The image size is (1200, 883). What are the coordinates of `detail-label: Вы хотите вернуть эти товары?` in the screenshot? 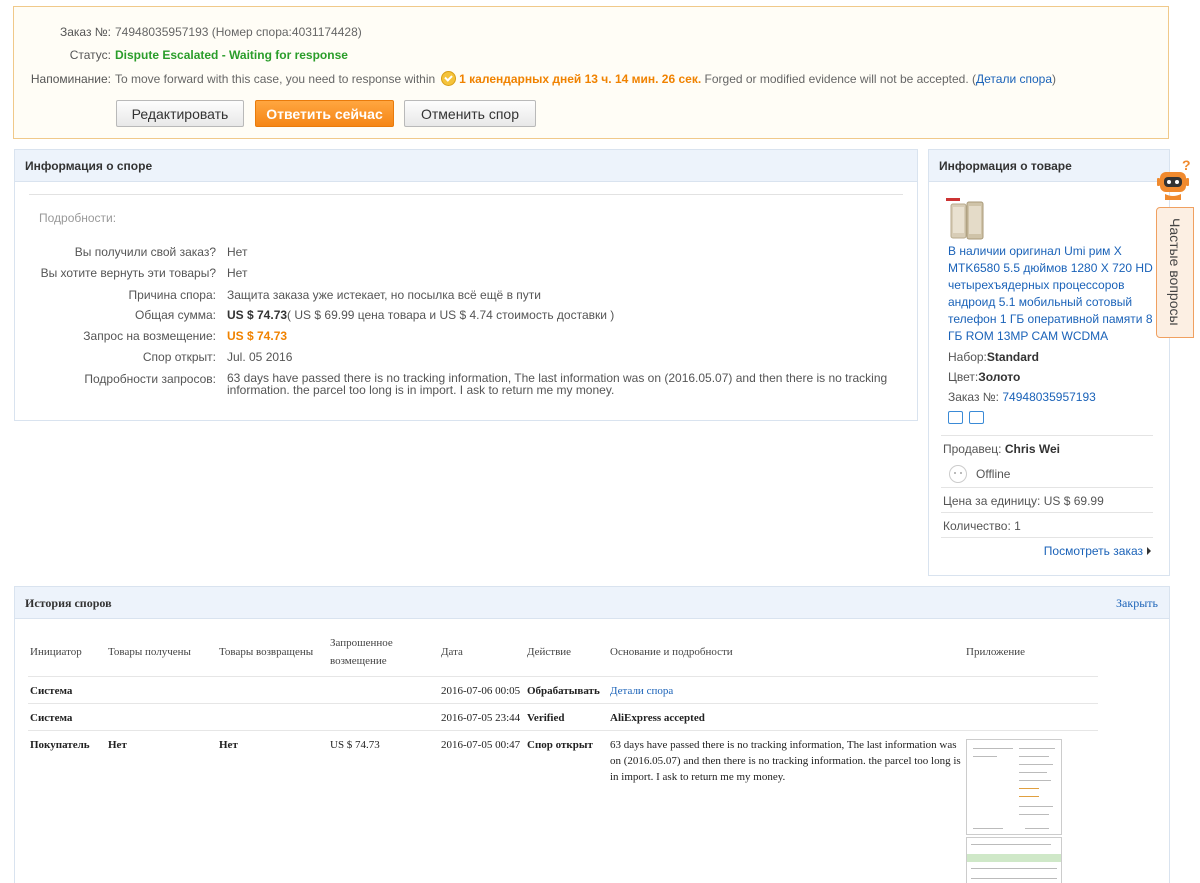 It's located at (128, 273).